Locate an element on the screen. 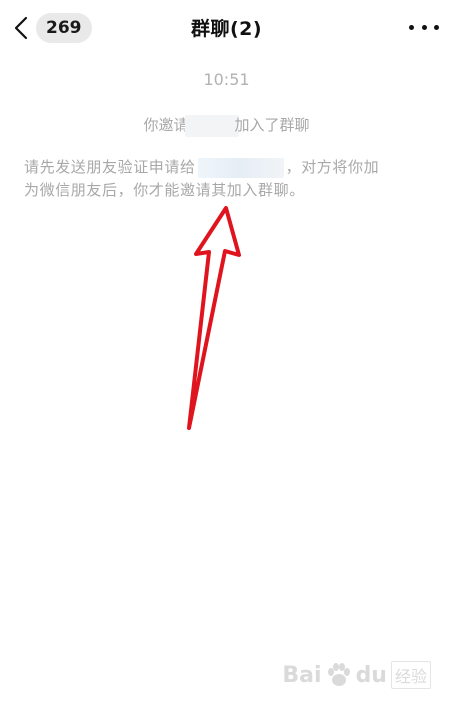  watermark-latin-2: du is located at coordinates (371, 675).